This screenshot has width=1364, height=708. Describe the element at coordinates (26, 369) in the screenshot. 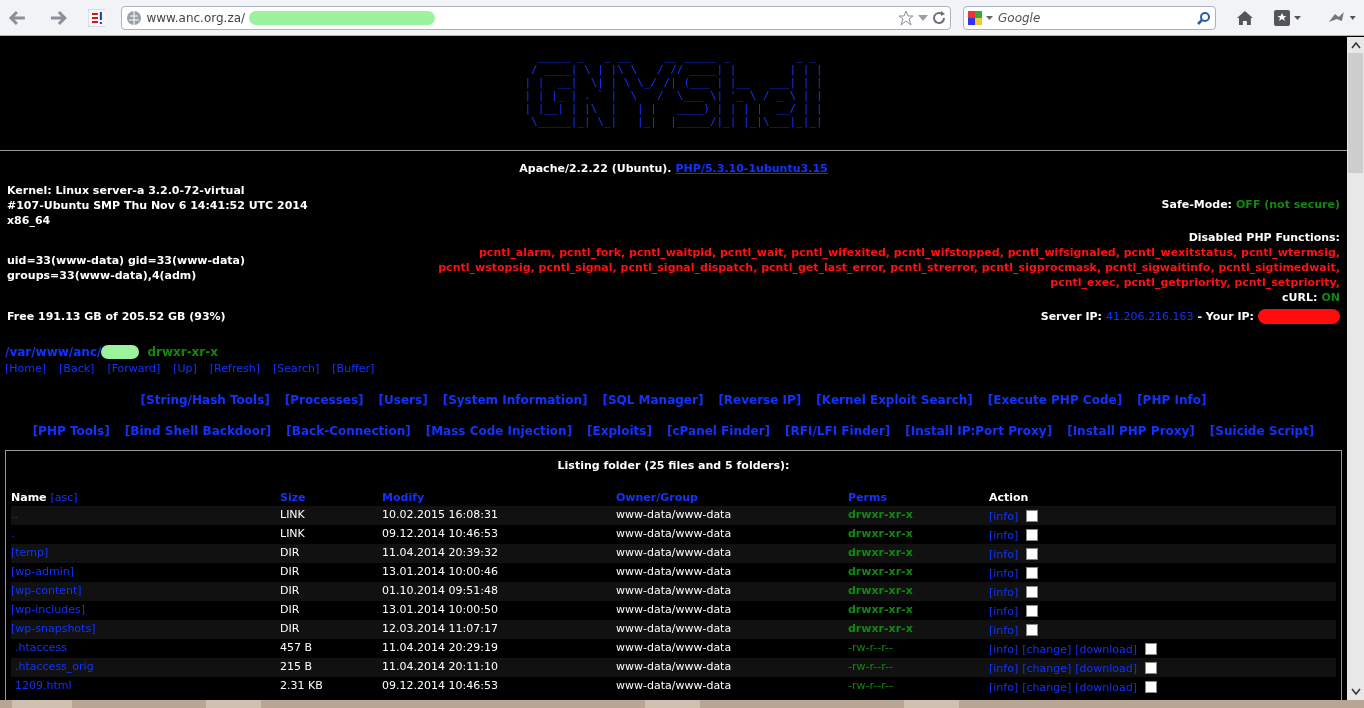

I see `nav-link: [Home]` at that location.